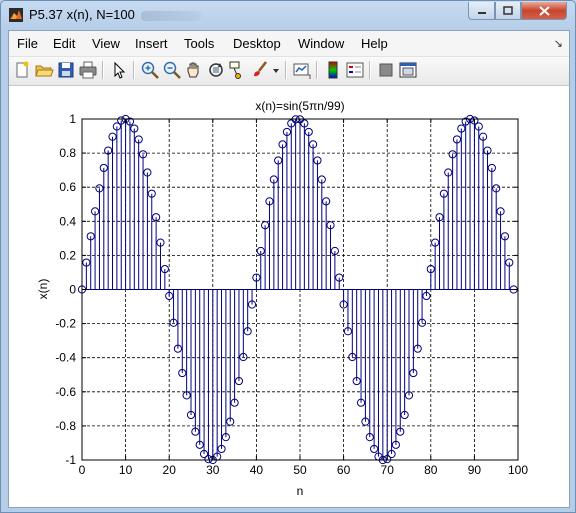 This screenshot has height=513, width=576. I want to click on window-title: P5.37 x(n), N=100, so click(115, 14).